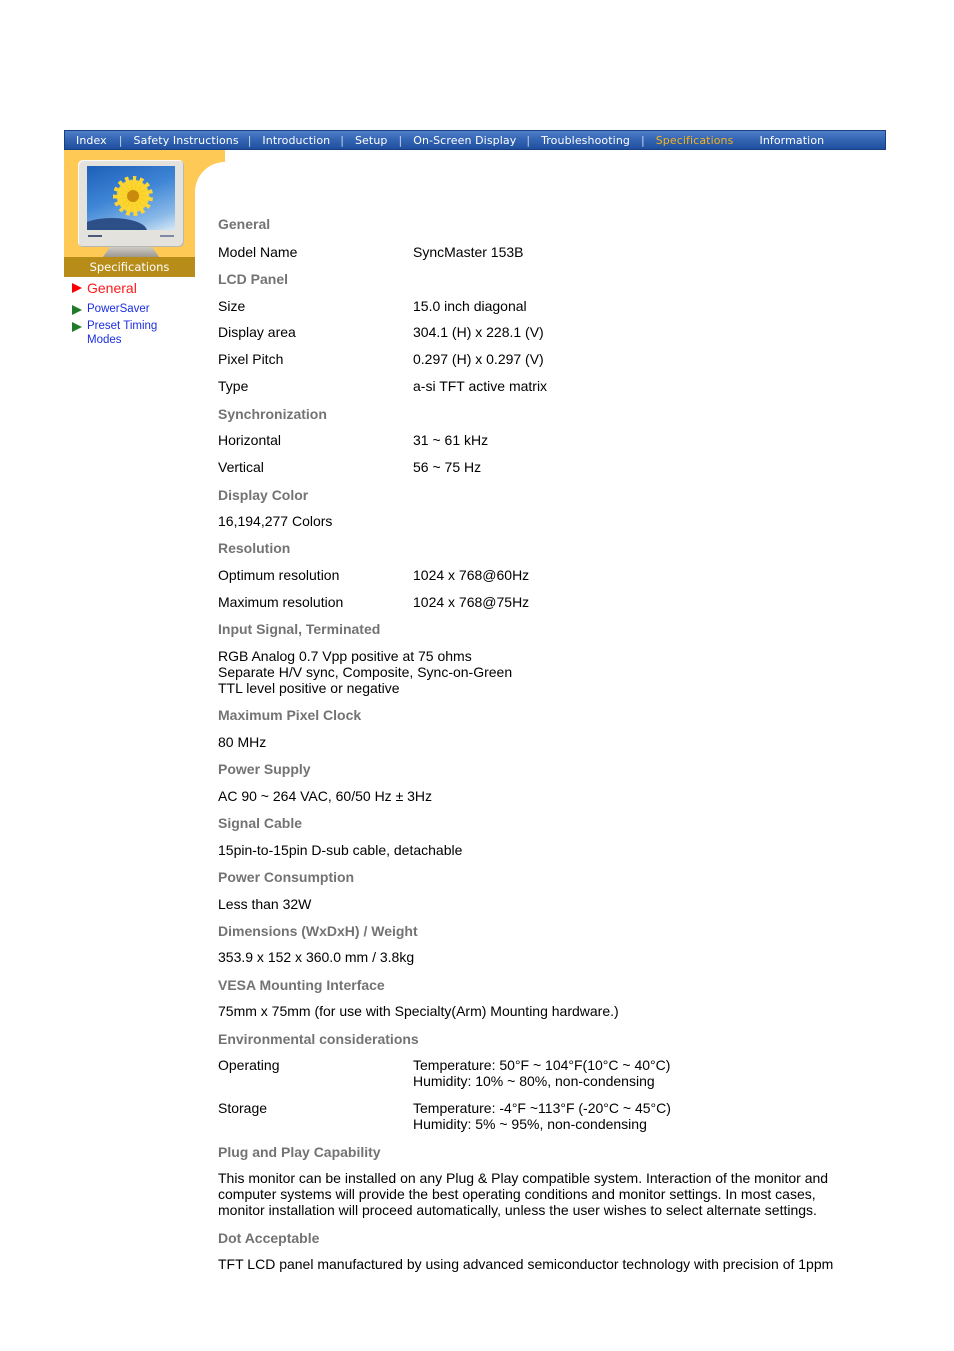 The image size is (954, 1351). What do you see at coordinates (117, 224) in the screenshot?
I see `screen-hill-decoration` at bounding box center [117, 224].